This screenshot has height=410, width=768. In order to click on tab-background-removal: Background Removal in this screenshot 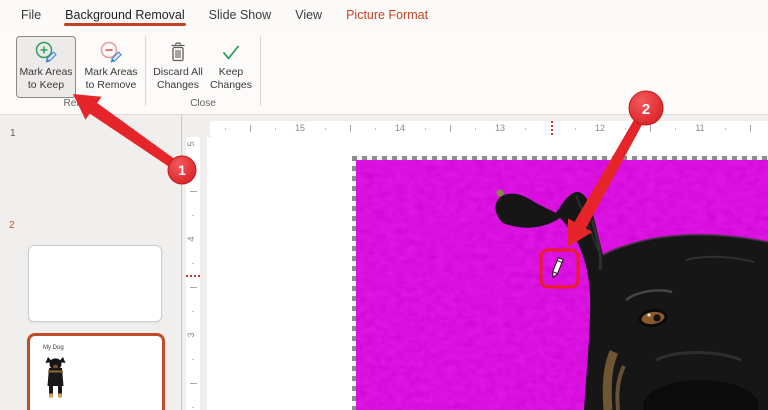, I will do `click(125, 15)`.